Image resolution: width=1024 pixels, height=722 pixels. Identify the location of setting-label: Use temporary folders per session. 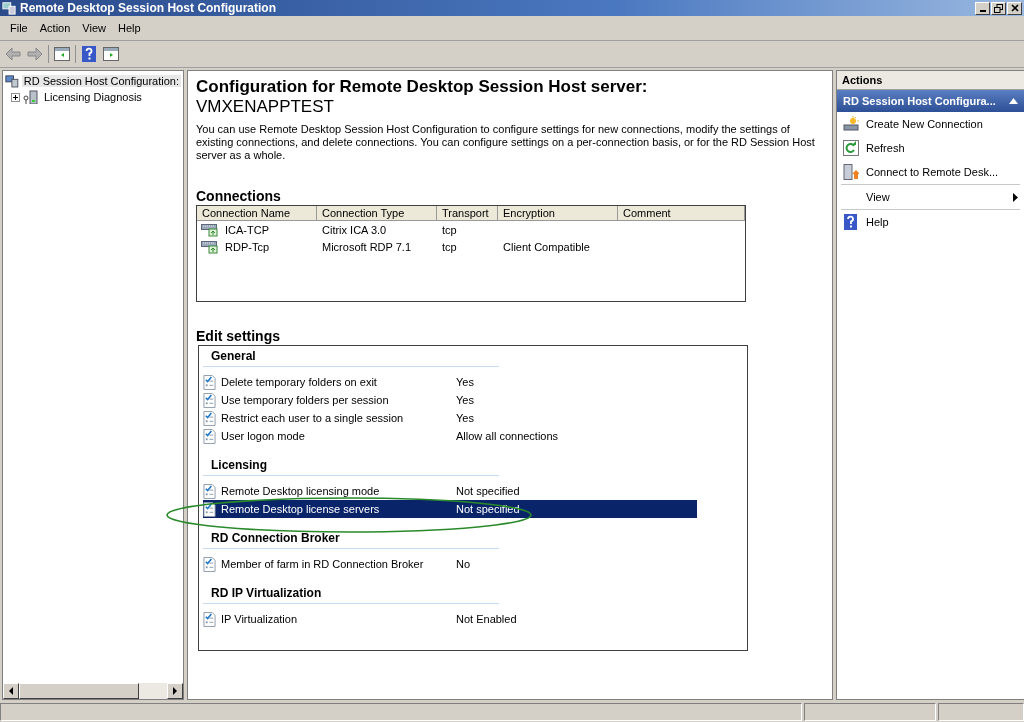
(305, 400).